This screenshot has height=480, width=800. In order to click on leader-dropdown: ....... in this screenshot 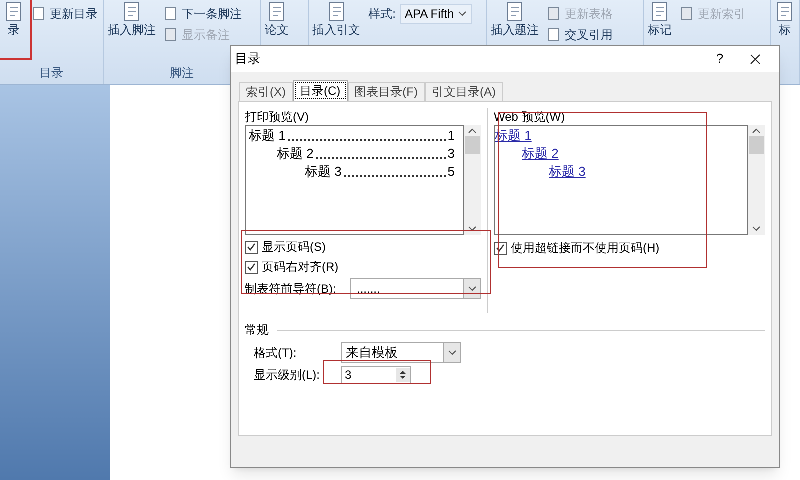, I will do `click(415, 288)`.